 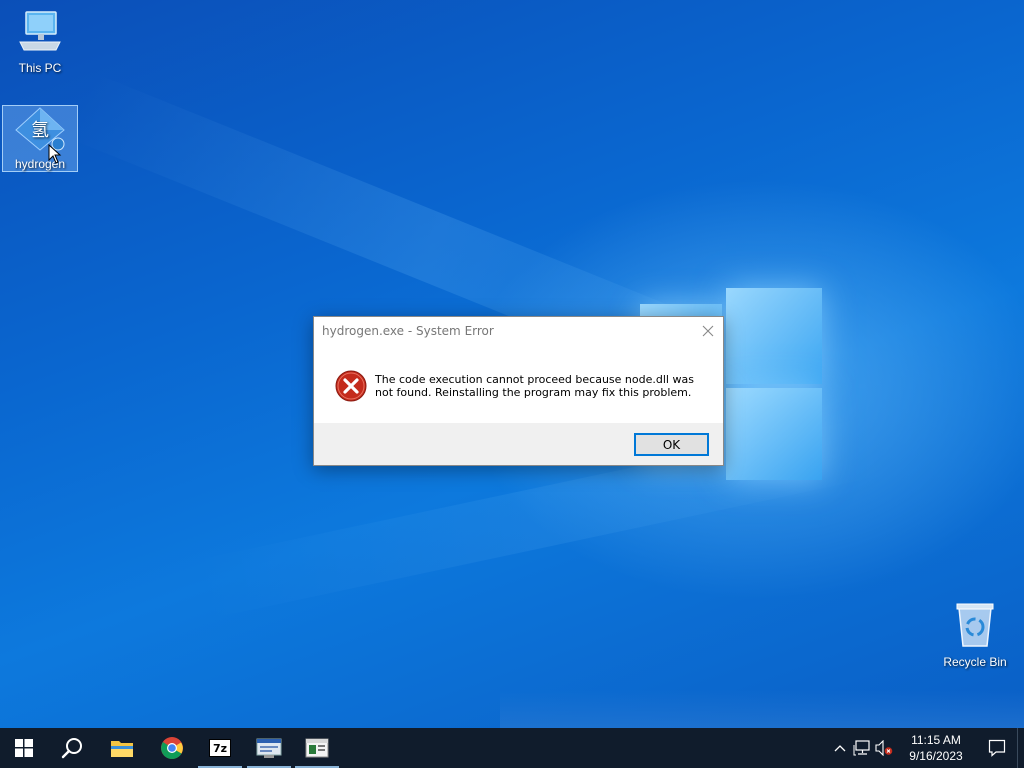 I want to click on close-button, so click(x=708, y=331).